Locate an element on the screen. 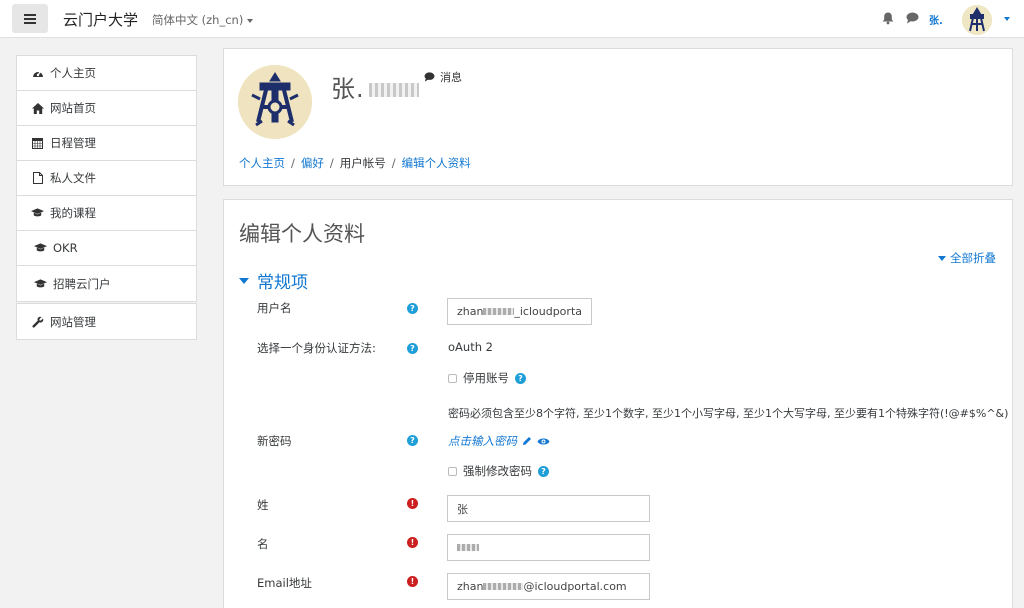 This screenshot has height=608, width=1024. chevron-down-icon is located at coordinates (250, 20).